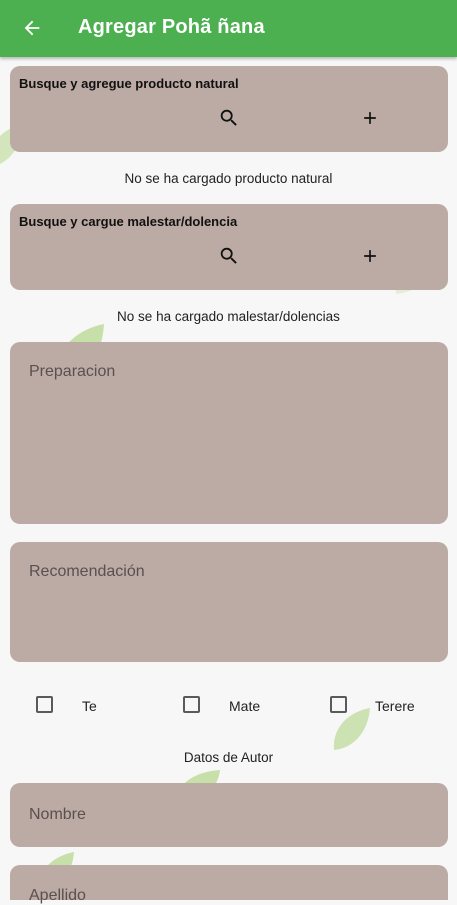 The image size is (457, 905). I want to click on recomendacion-placeholder: Recomendación, so click(87, 571).